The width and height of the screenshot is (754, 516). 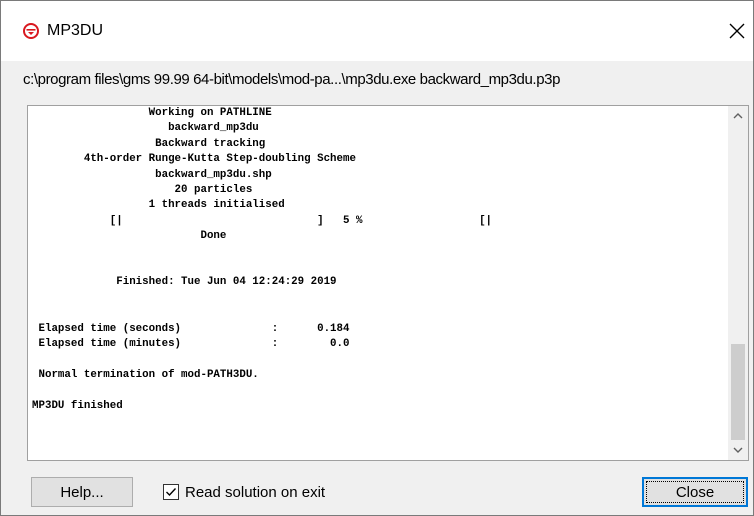 What do you see at coordinates (75, 30) in the screenshot?
I see `window-title: MP3DU` at bounding box center [75, 30].